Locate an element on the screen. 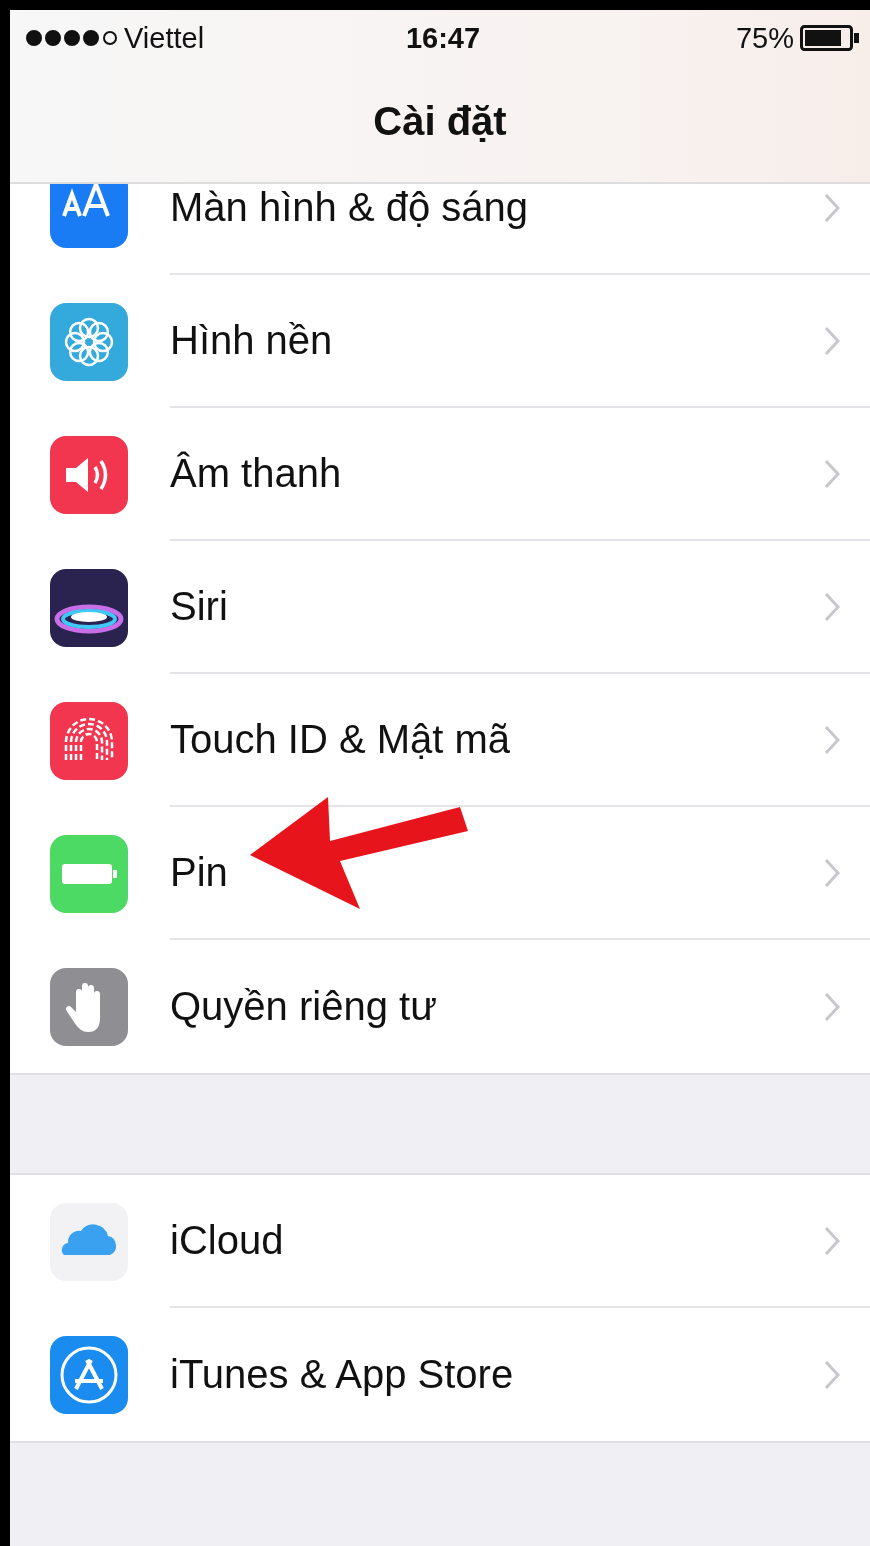  settings-item: iCloud is located at coordinates (520, 1241).